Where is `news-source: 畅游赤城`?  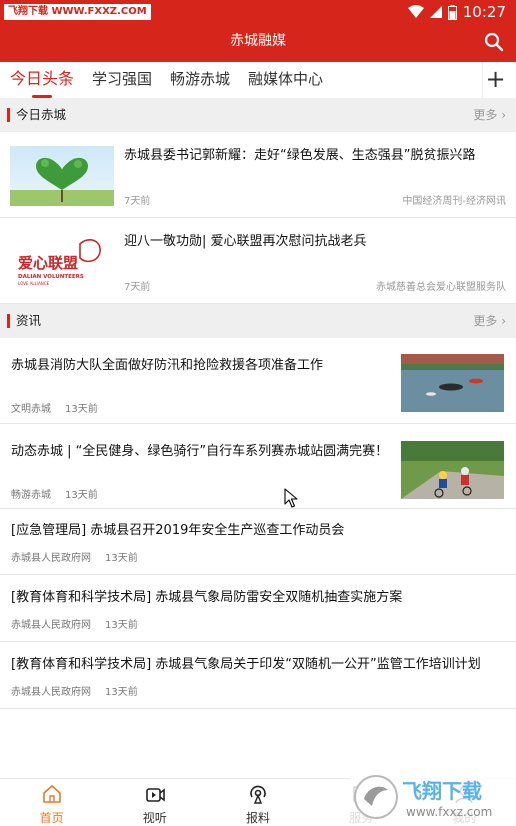
news-source: 畅游赤城 is located at coordinates (31, 495).